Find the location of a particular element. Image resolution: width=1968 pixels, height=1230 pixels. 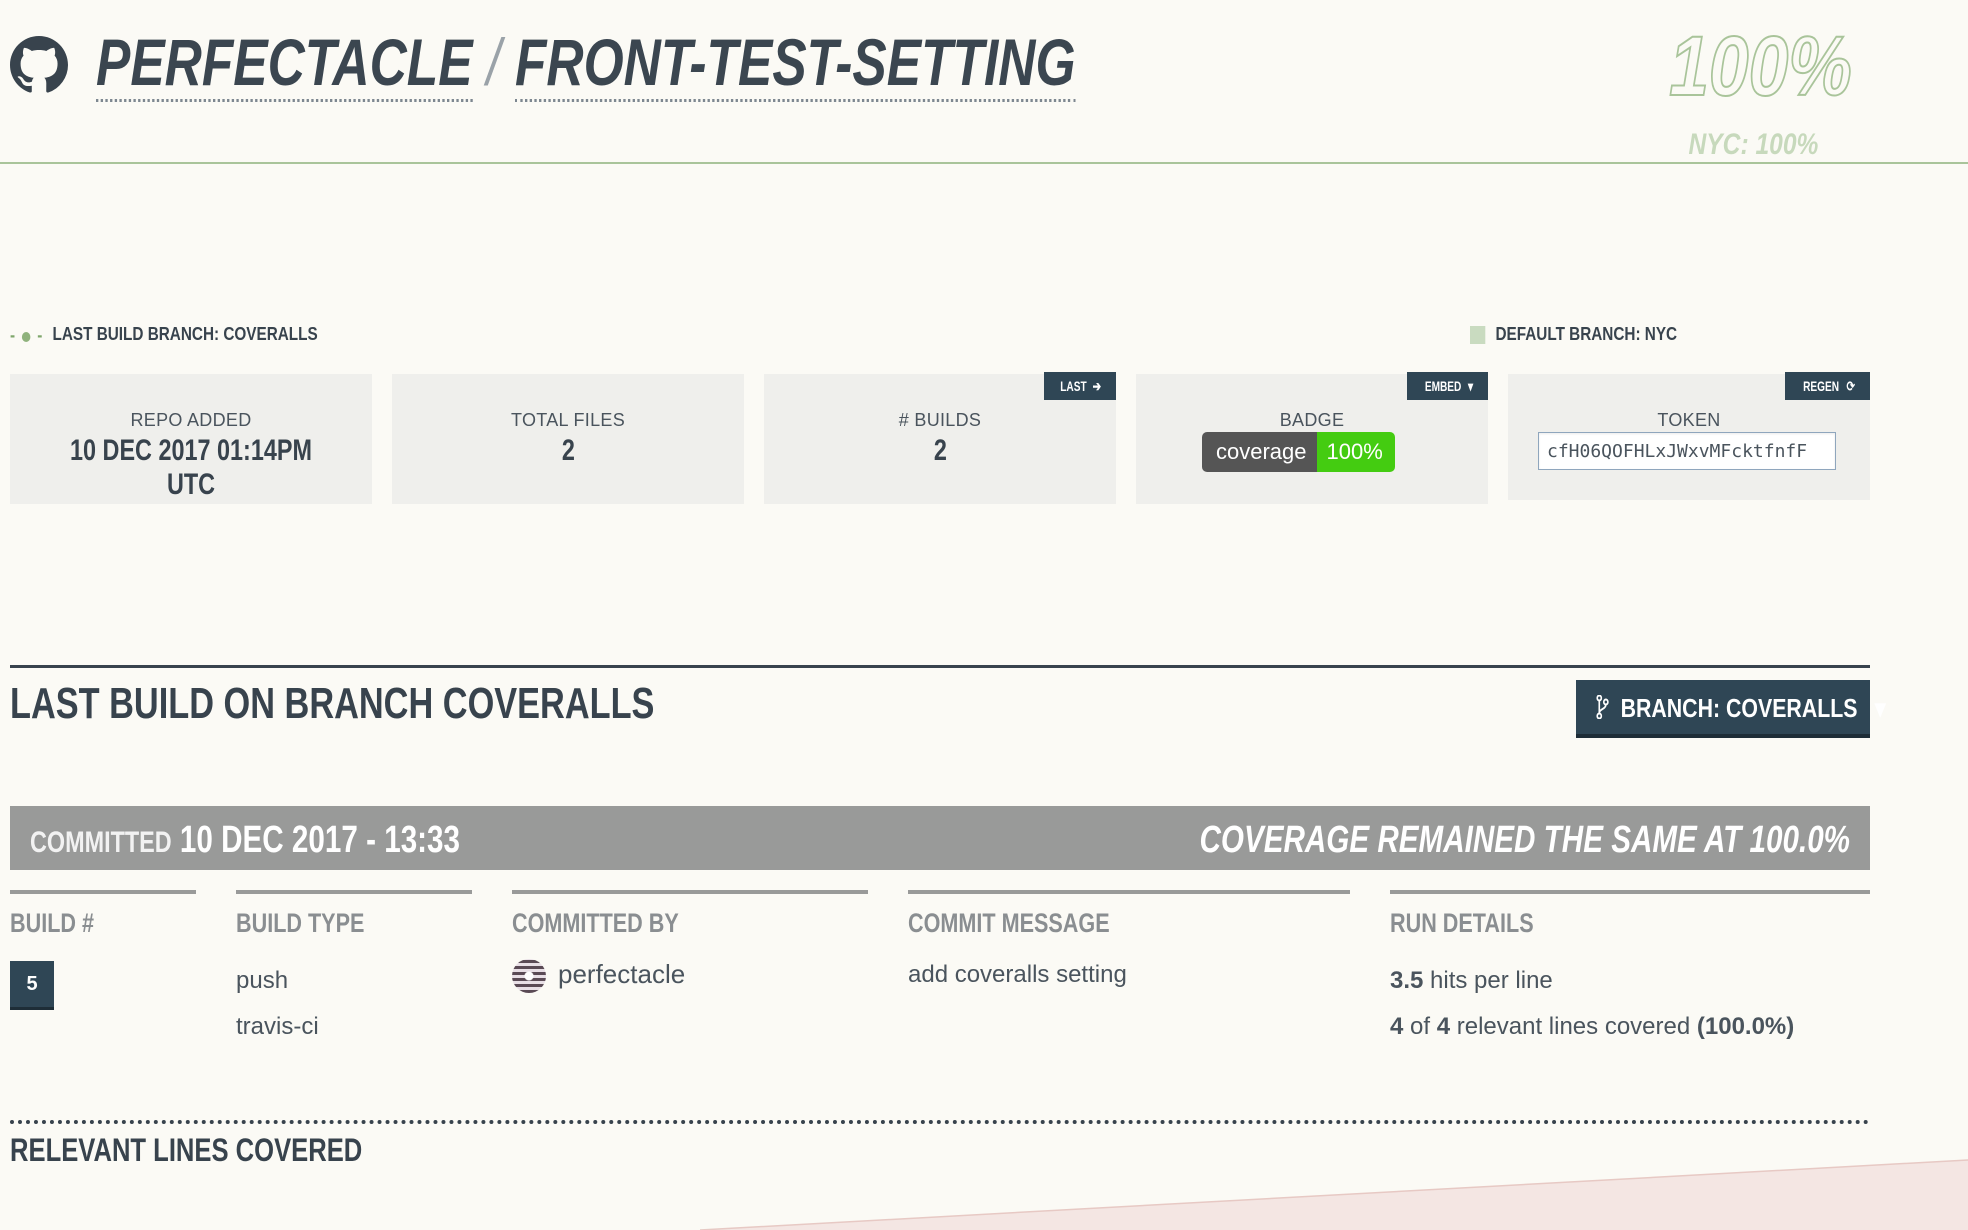

github-icon is located at coordinates (39, 65).